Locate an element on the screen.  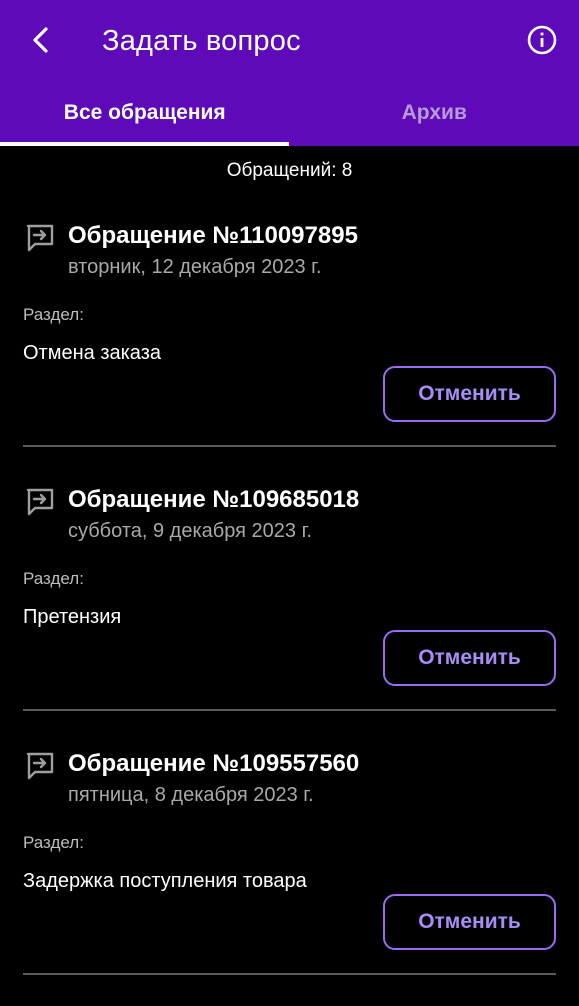
tab-label: Архив is located at coordinates (434, 113).